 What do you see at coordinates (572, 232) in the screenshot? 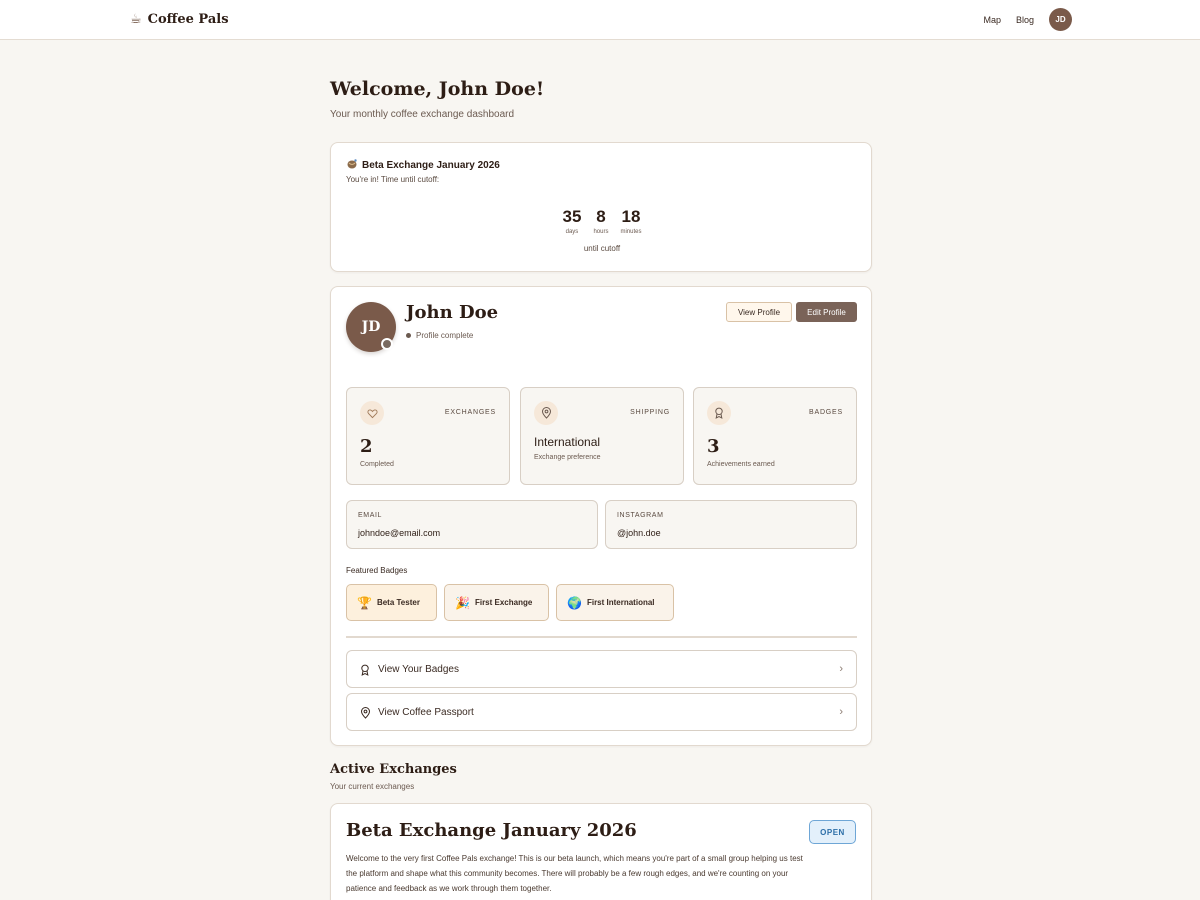
I see `countdown-days-label: days` at bounding box center [572, 232].